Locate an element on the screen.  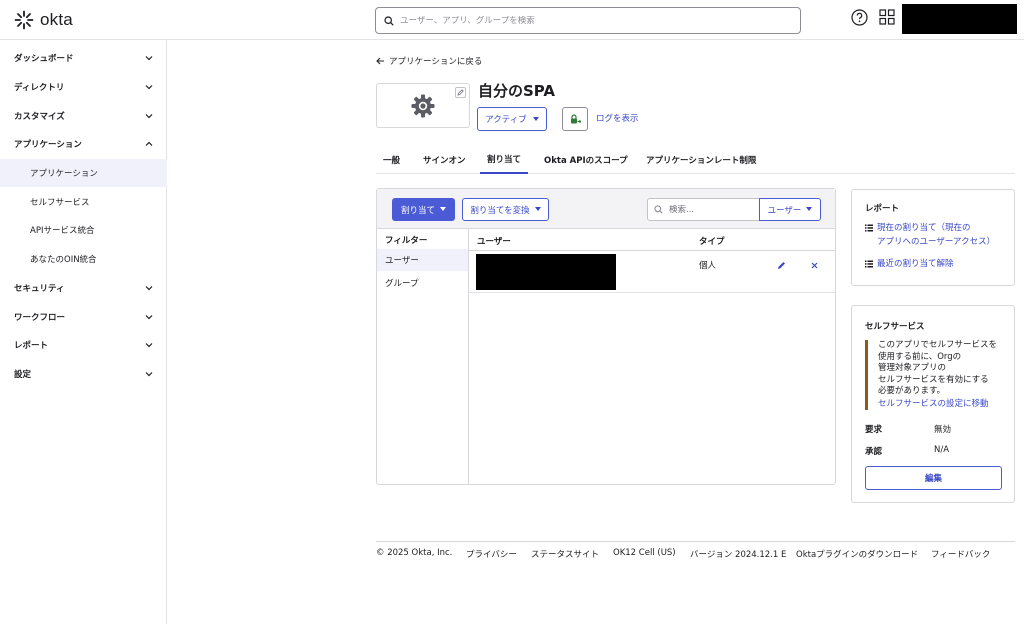
tab-app-rate-limits: アプリケーションレート制限 is located at coordinates (701, 160).